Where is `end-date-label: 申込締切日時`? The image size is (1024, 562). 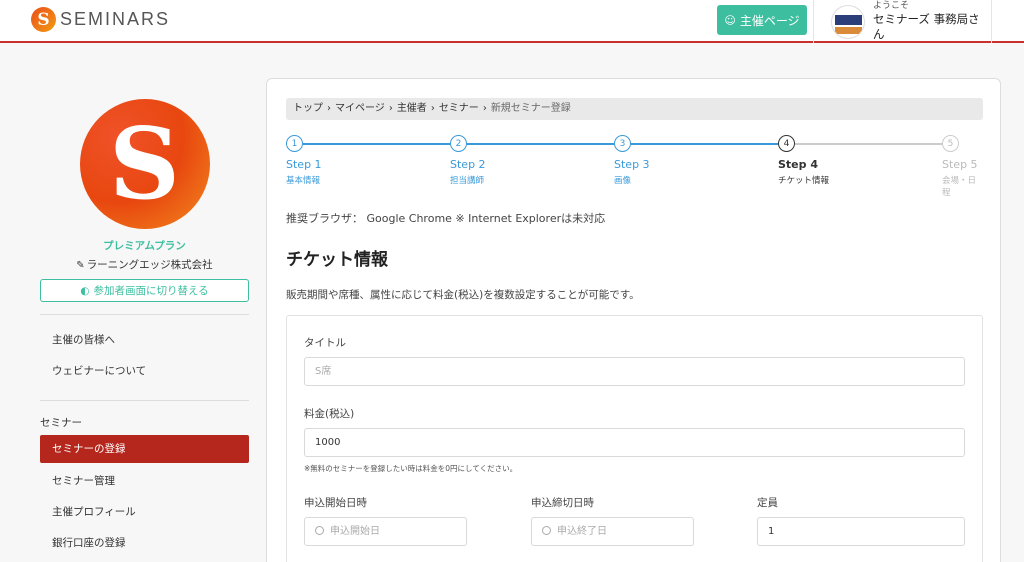 end-date-label: 申込締切日時 is located at coordinates (562, 503).